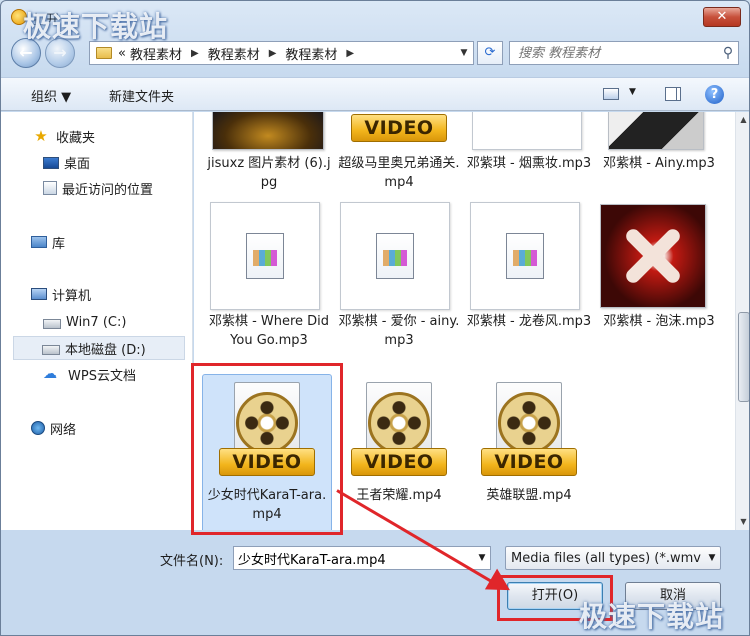  Describe the element at coordinates (104, 53) in the screenshot. I see `folder-icon` at that location.